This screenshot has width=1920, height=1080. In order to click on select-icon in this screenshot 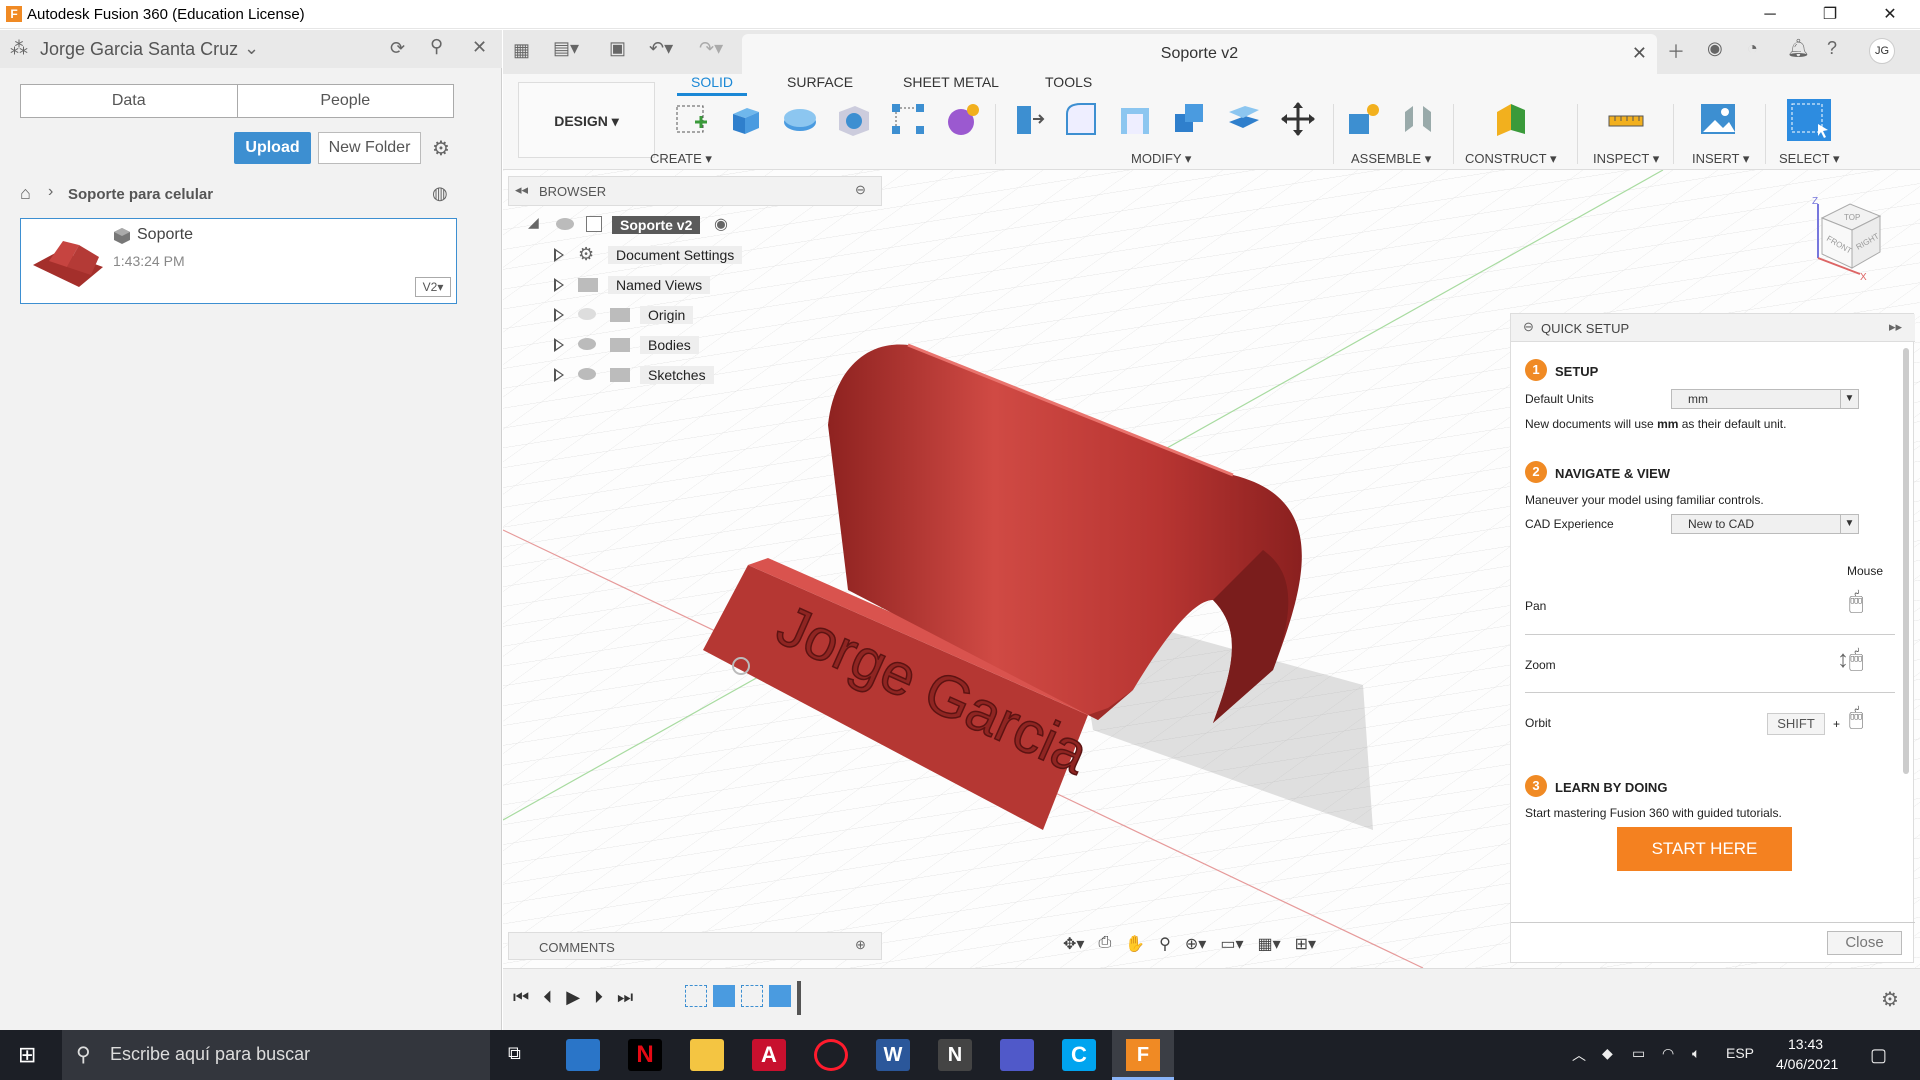, I will do `click(1809, 120)`.